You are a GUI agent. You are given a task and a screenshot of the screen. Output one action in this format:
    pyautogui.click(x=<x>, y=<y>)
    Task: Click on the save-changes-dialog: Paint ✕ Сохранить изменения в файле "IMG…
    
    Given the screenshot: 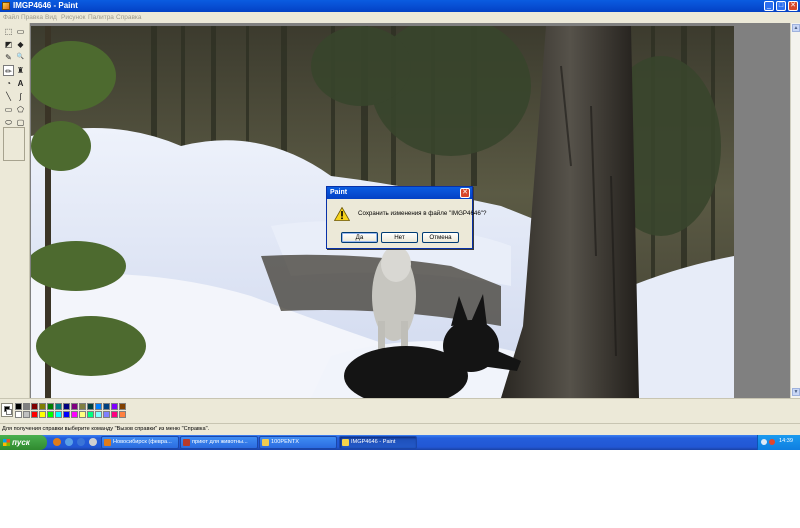 What is the action you would take?
    pyautogui.click(x=406, y=217)
    